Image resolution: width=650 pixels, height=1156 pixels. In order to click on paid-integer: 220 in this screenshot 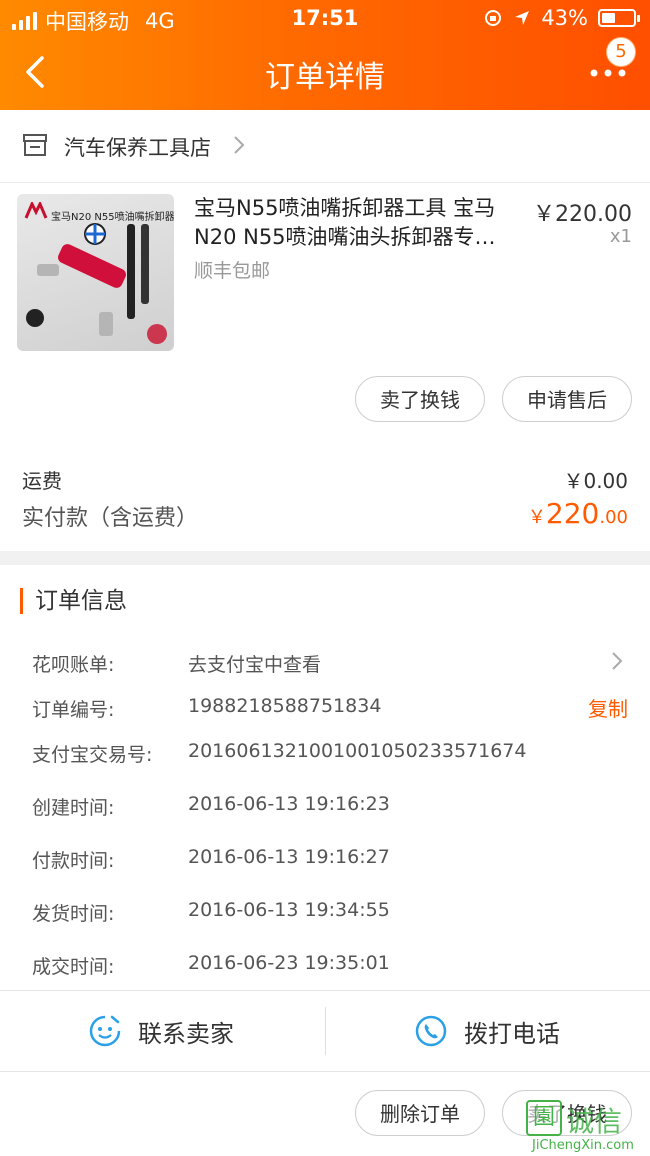, I will do `click(572, 513)`.